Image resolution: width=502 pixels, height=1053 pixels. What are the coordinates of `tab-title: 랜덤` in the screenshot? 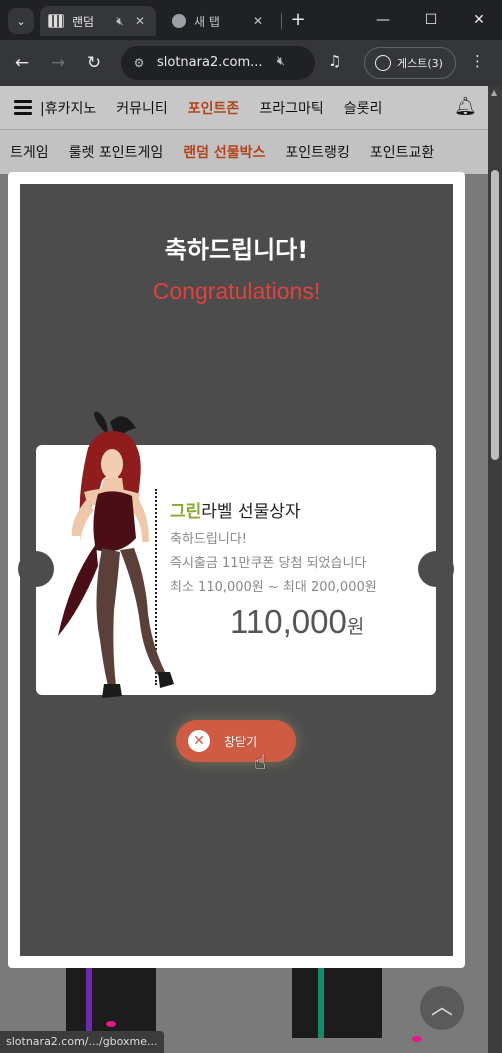 It's located at (83, 21).